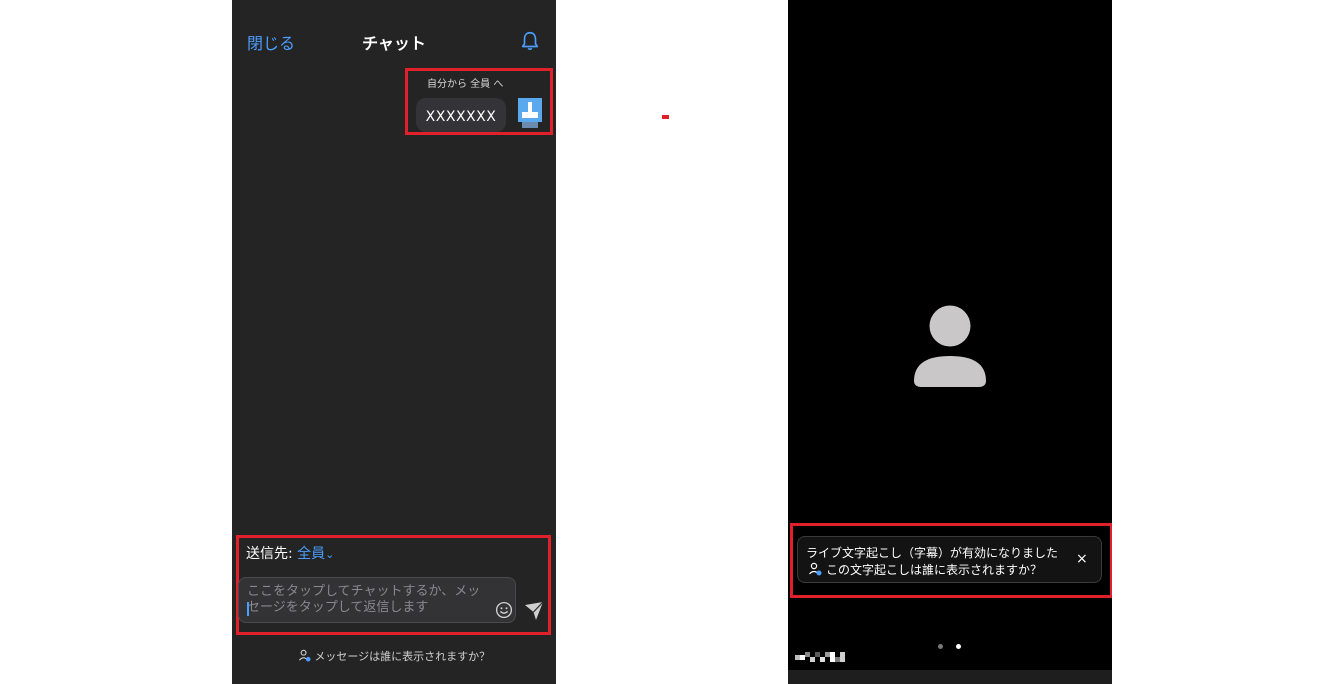 This screenshot has width=1344, height=684. Describe the element at coordinates (958, 646) in the screenshot. I see `page-dot-active` at that location.